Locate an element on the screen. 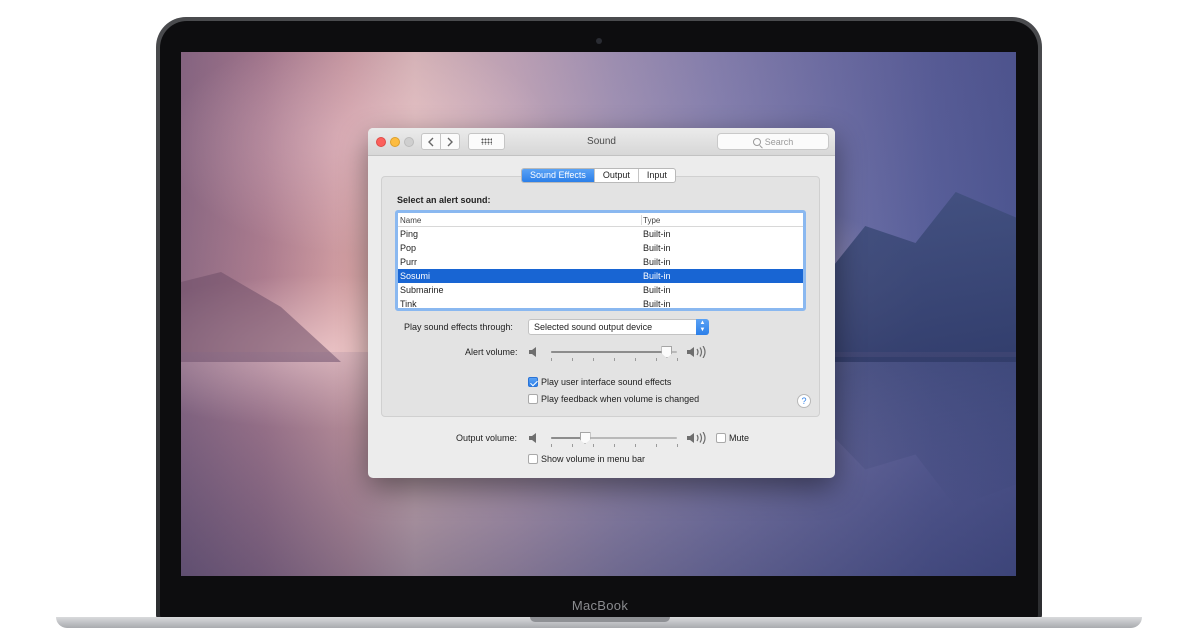 The width and height of the screenshot is (1200, 628). tab-bar: Sound Effects Output Input is located at coordinates (598, 175).